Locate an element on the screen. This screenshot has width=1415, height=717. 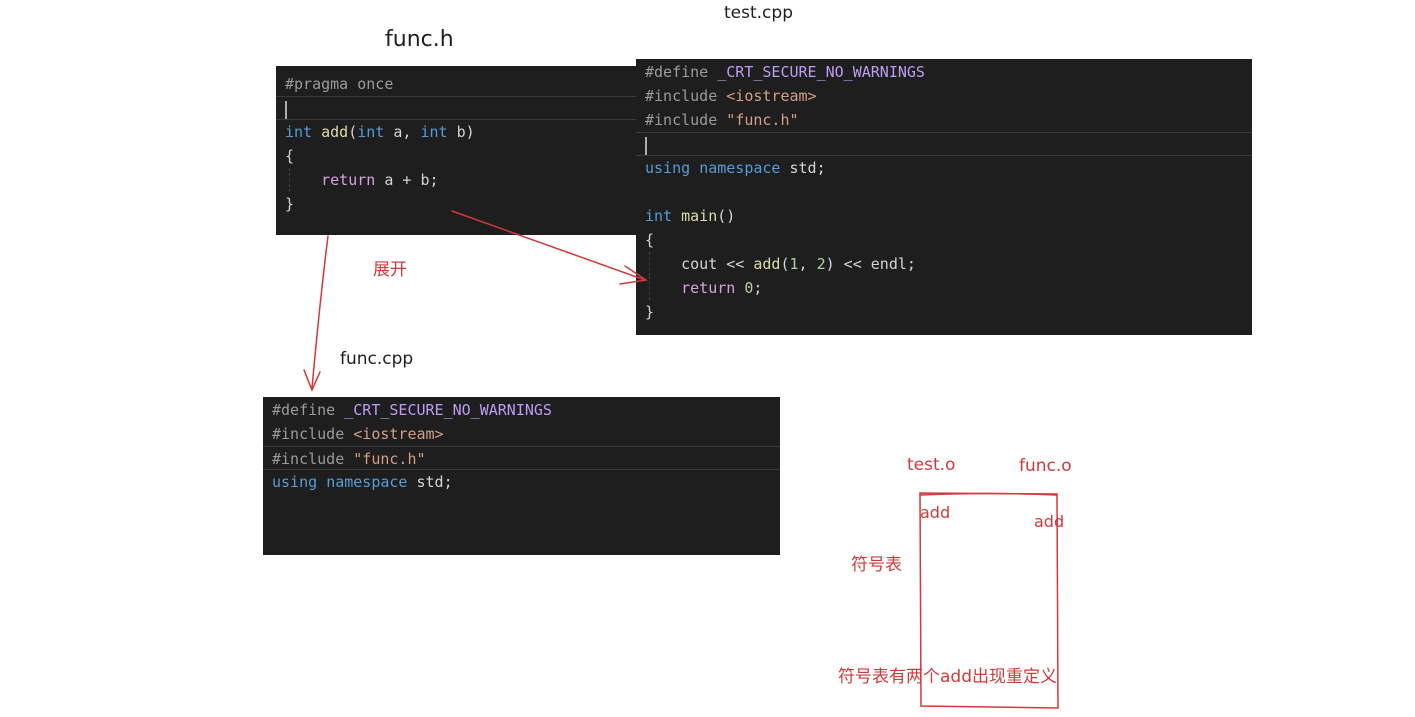
label-add-test-o: add is located at coordinates (935, 512).